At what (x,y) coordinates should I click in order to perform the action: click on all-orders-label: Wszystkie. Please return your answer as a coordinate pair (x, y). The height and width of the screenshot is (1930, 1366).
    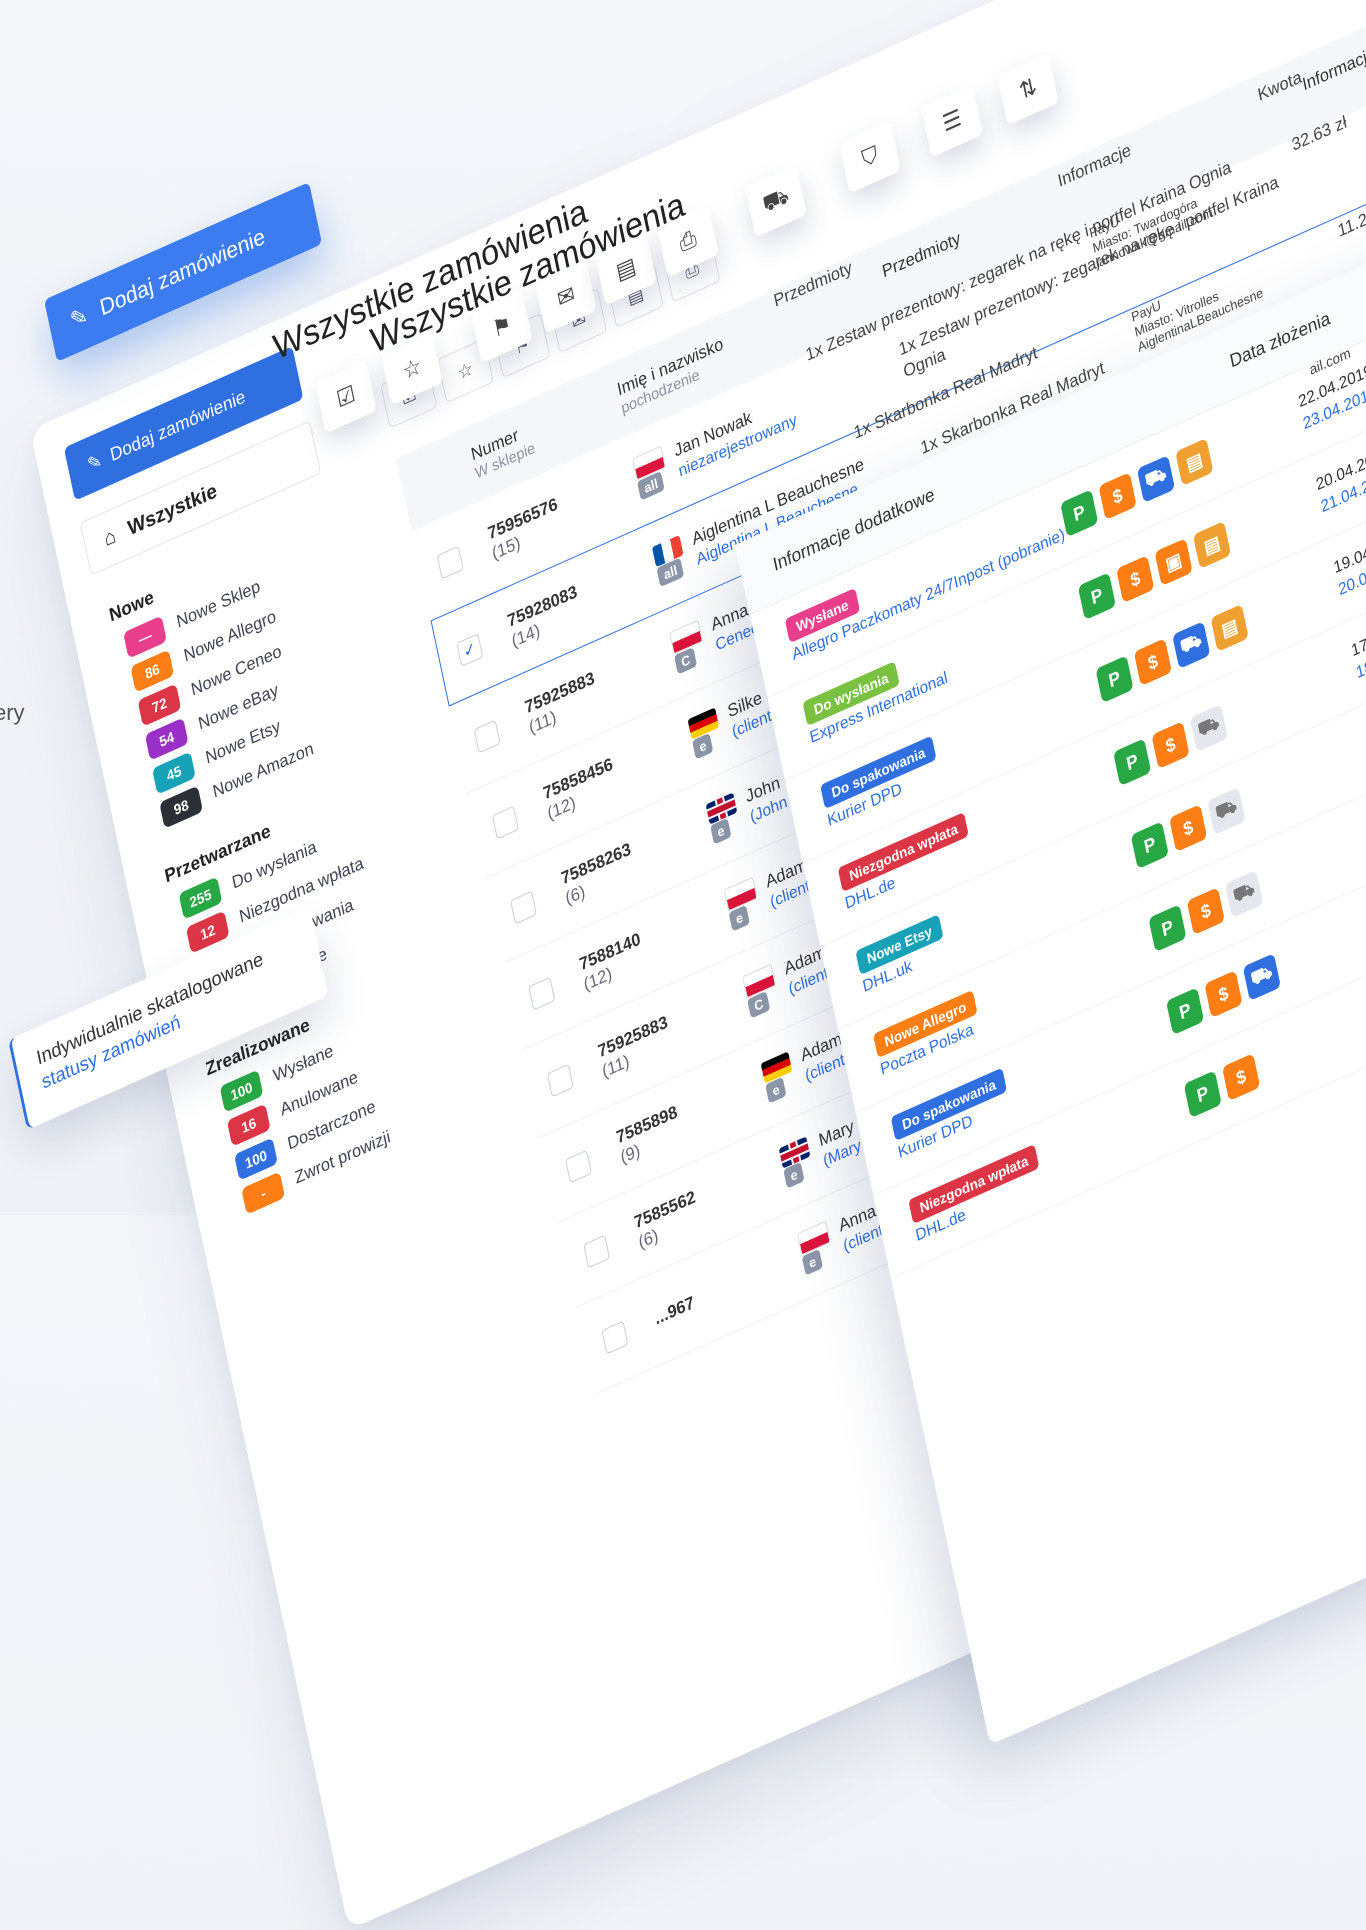
    Looking at the image, I should click on (172, 510).